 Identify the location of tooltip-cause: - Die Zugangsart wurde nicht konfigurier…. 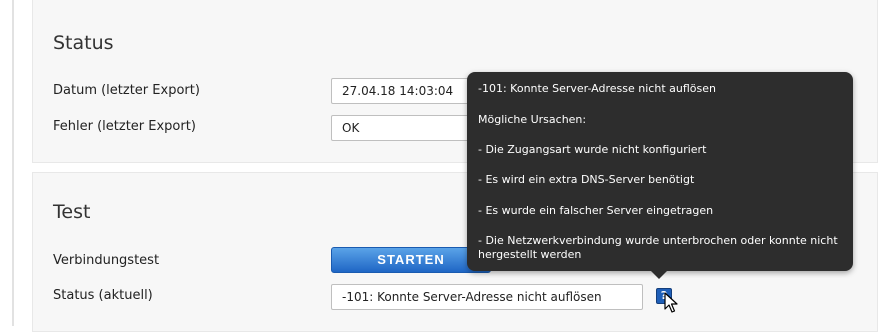
(592, 149).